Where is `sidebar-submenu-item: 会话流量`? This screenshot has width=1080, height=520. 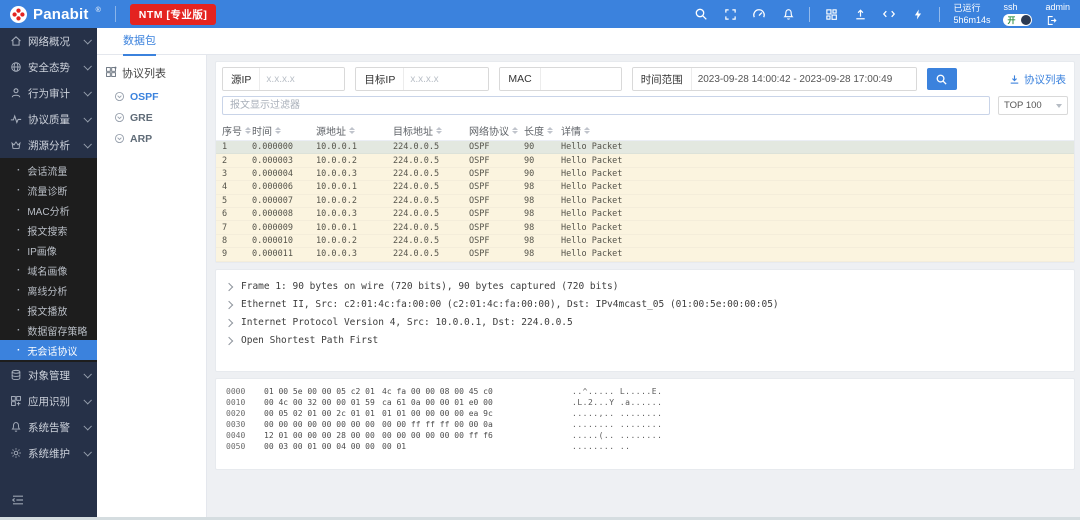
sidebar-submenu-item: 会话流量 is located at coordinates (48, 170).